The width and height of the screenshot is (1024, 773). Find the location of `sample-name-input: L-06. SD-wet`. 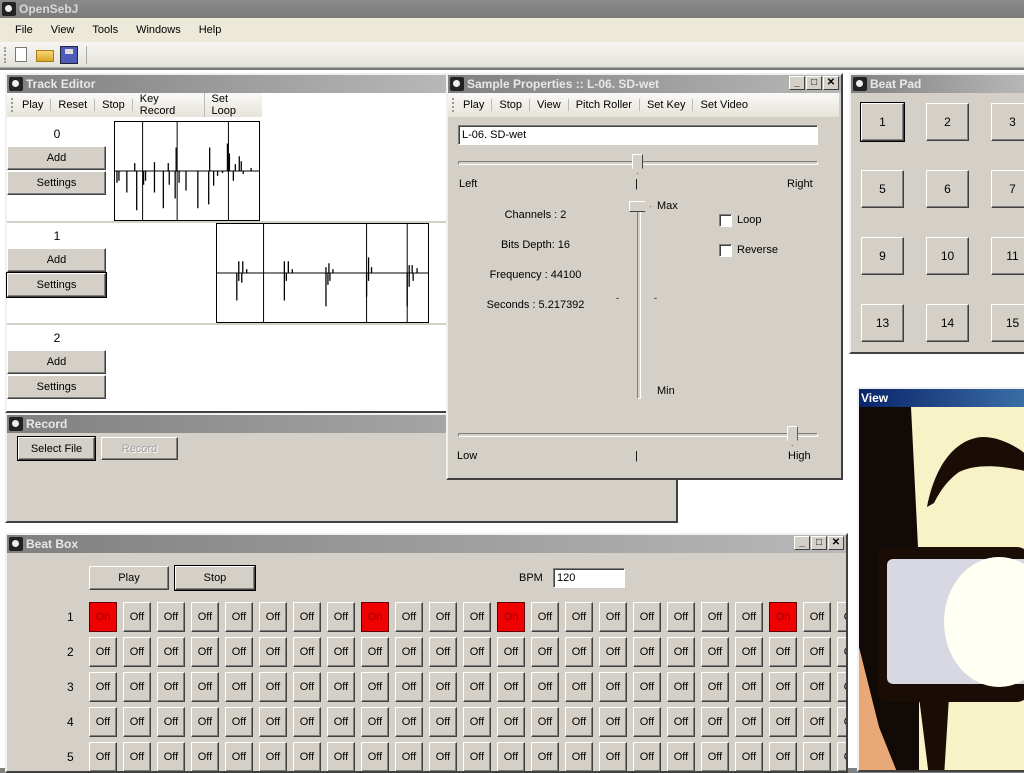

sample-name-input: L-06. SD-wet is located at coordinates (638, 135).